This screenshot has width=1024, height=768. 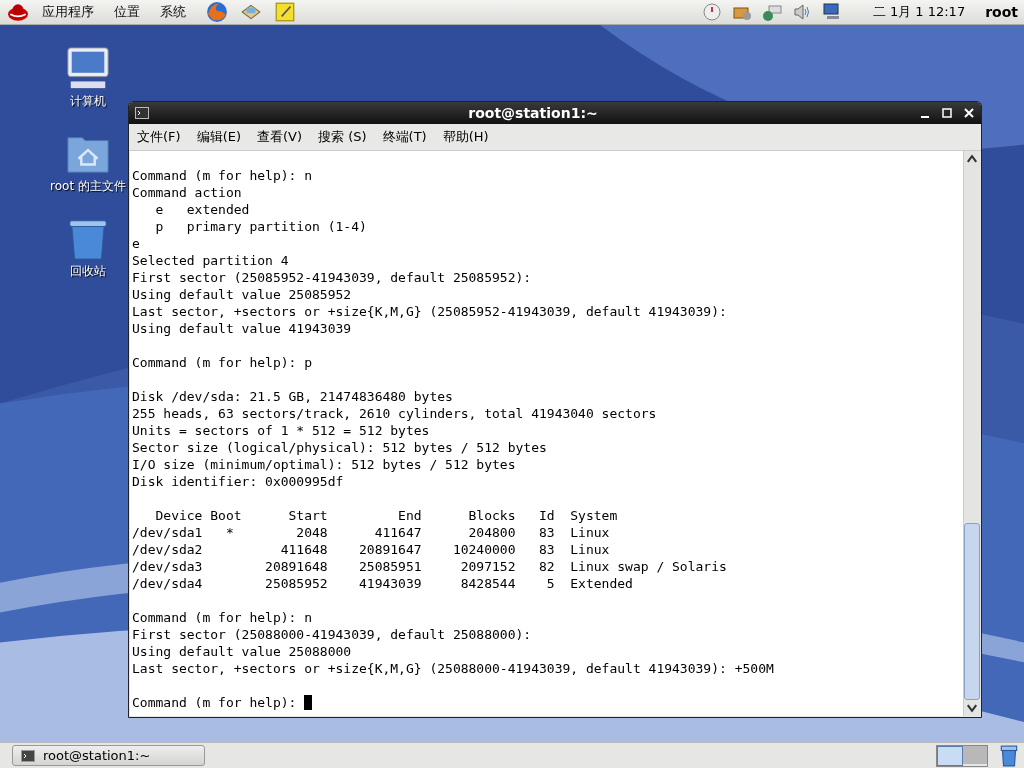 I want to click on menu-item: 终端(T), so click(x=404, y=137).